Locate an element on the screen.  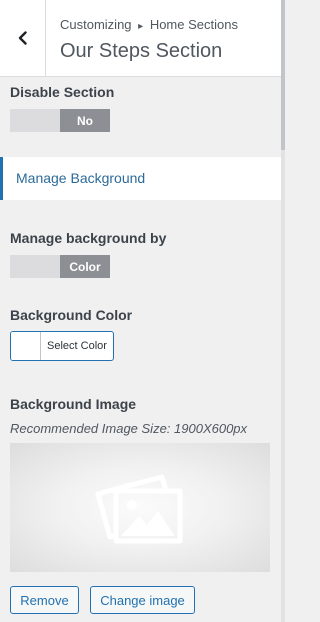
image-placeholder-icon is located at coordinates (139, 508).